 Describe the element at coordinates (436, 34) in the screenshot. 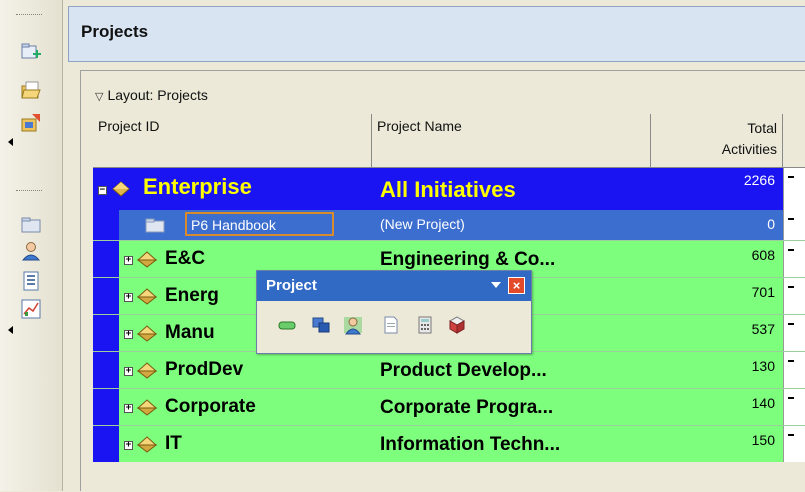

I see `projects-header: Projects` at that location.